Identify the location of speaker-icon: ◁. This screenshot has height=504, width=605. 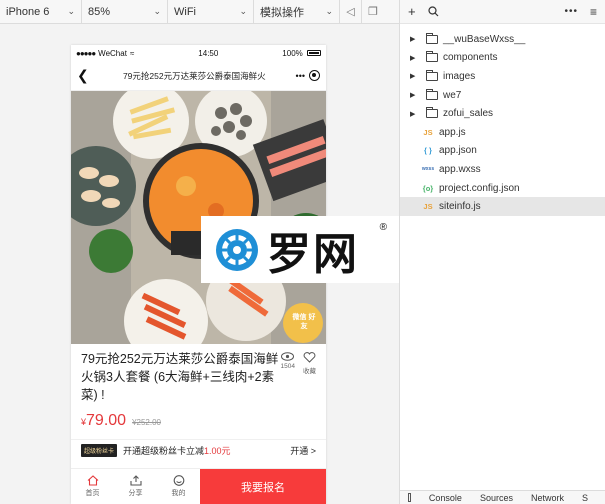
(350, 12).